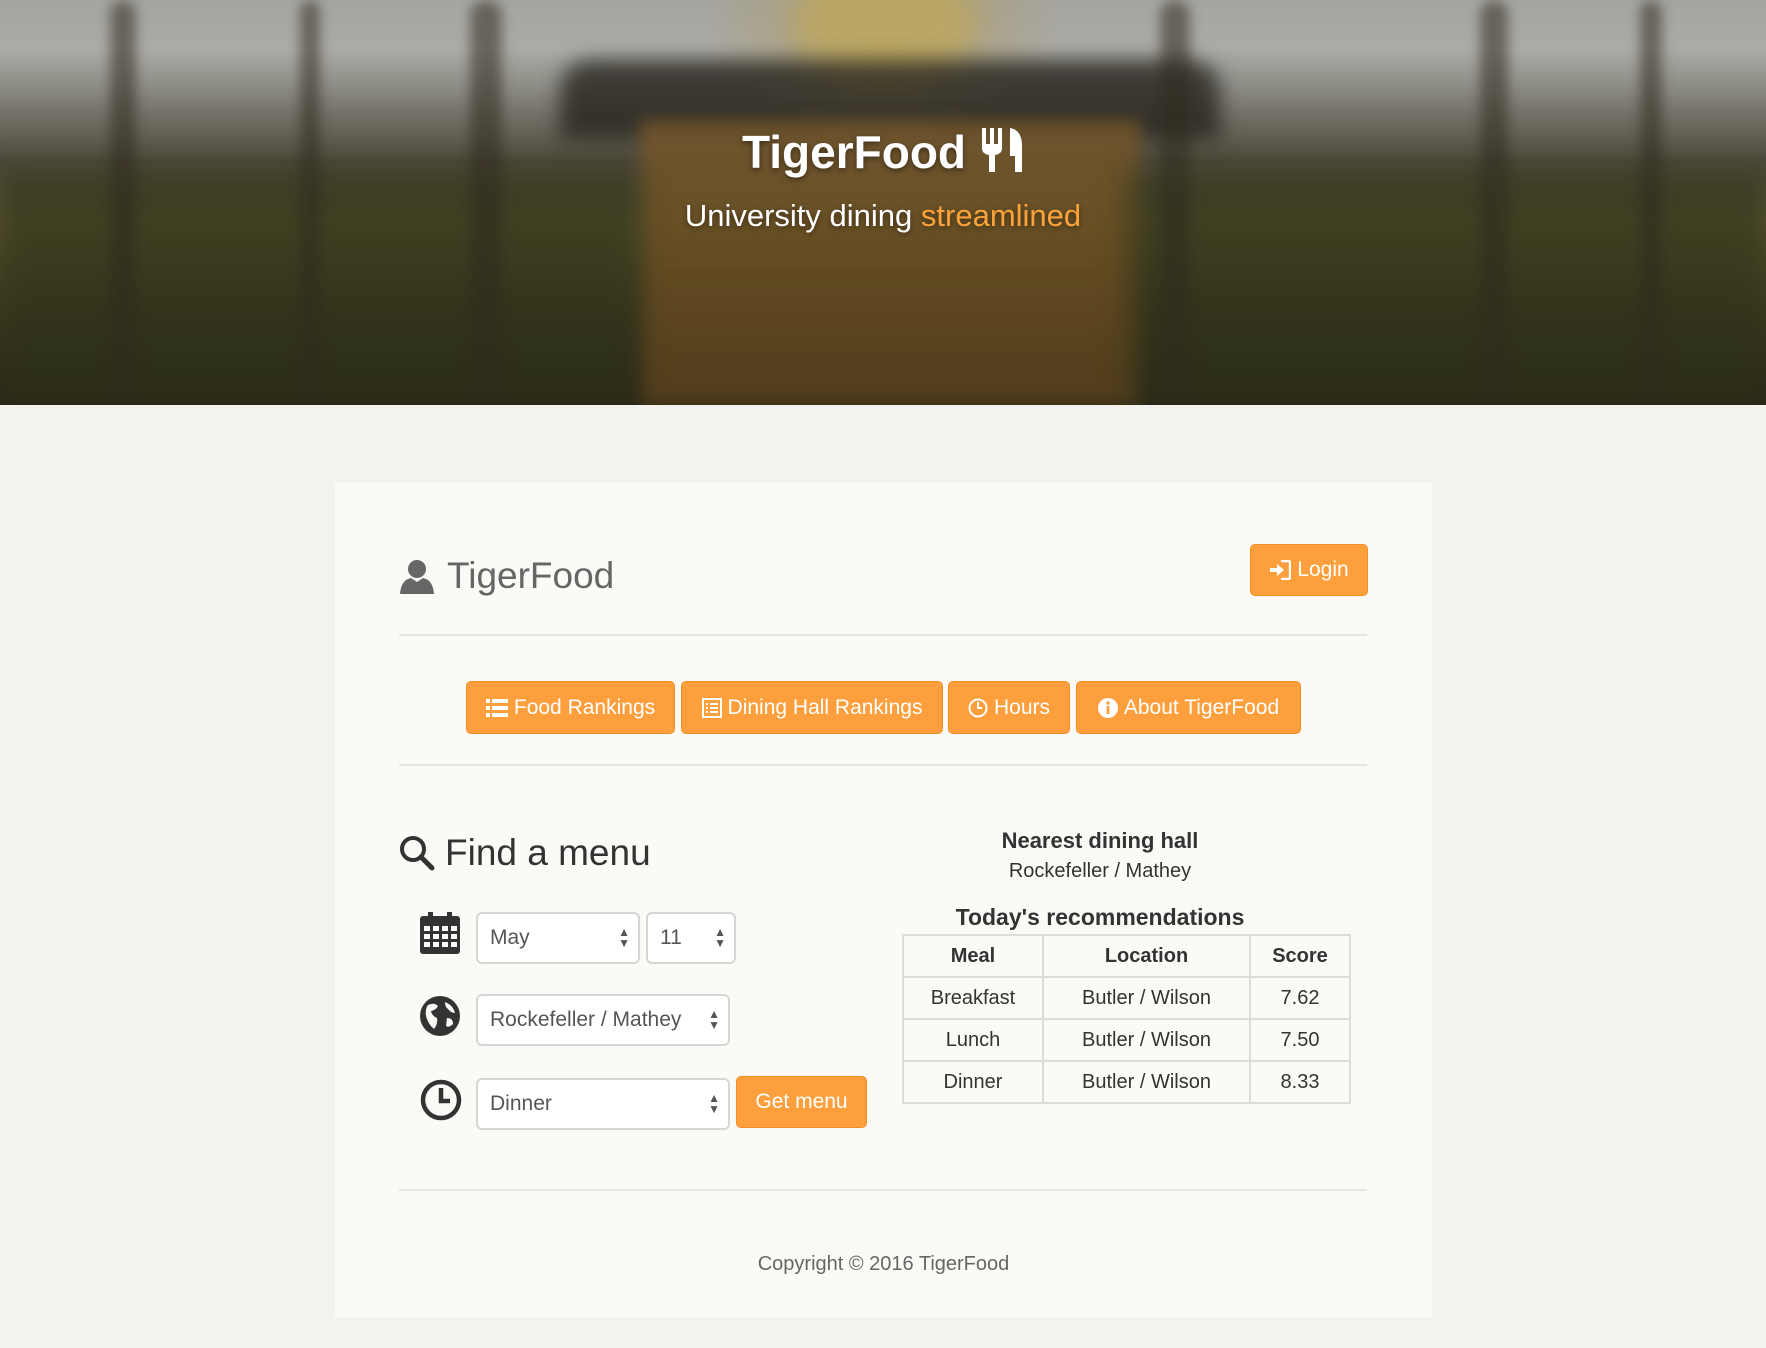 The image size is (1766, 1348). I want to click on meal-cell: Dinner, so click(973, 1082).